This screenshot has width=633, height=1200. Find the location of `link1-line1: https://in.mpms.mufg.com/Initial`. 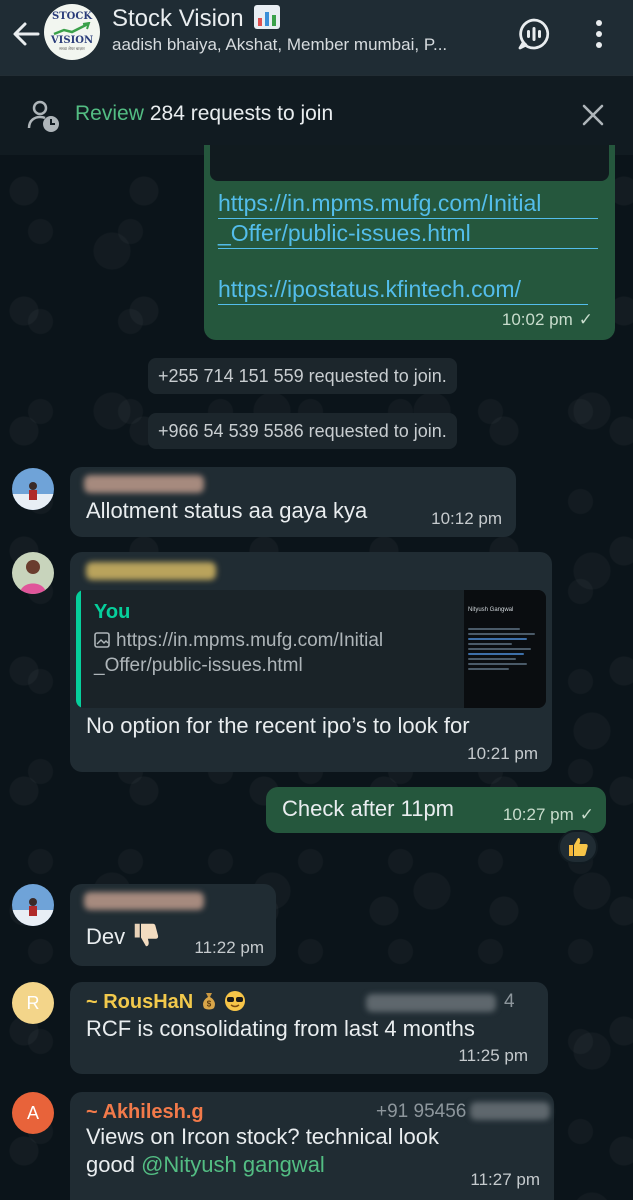

link1-line1: https://in.mpms.mufg.com/Initial is located at coordinates (408, 204).